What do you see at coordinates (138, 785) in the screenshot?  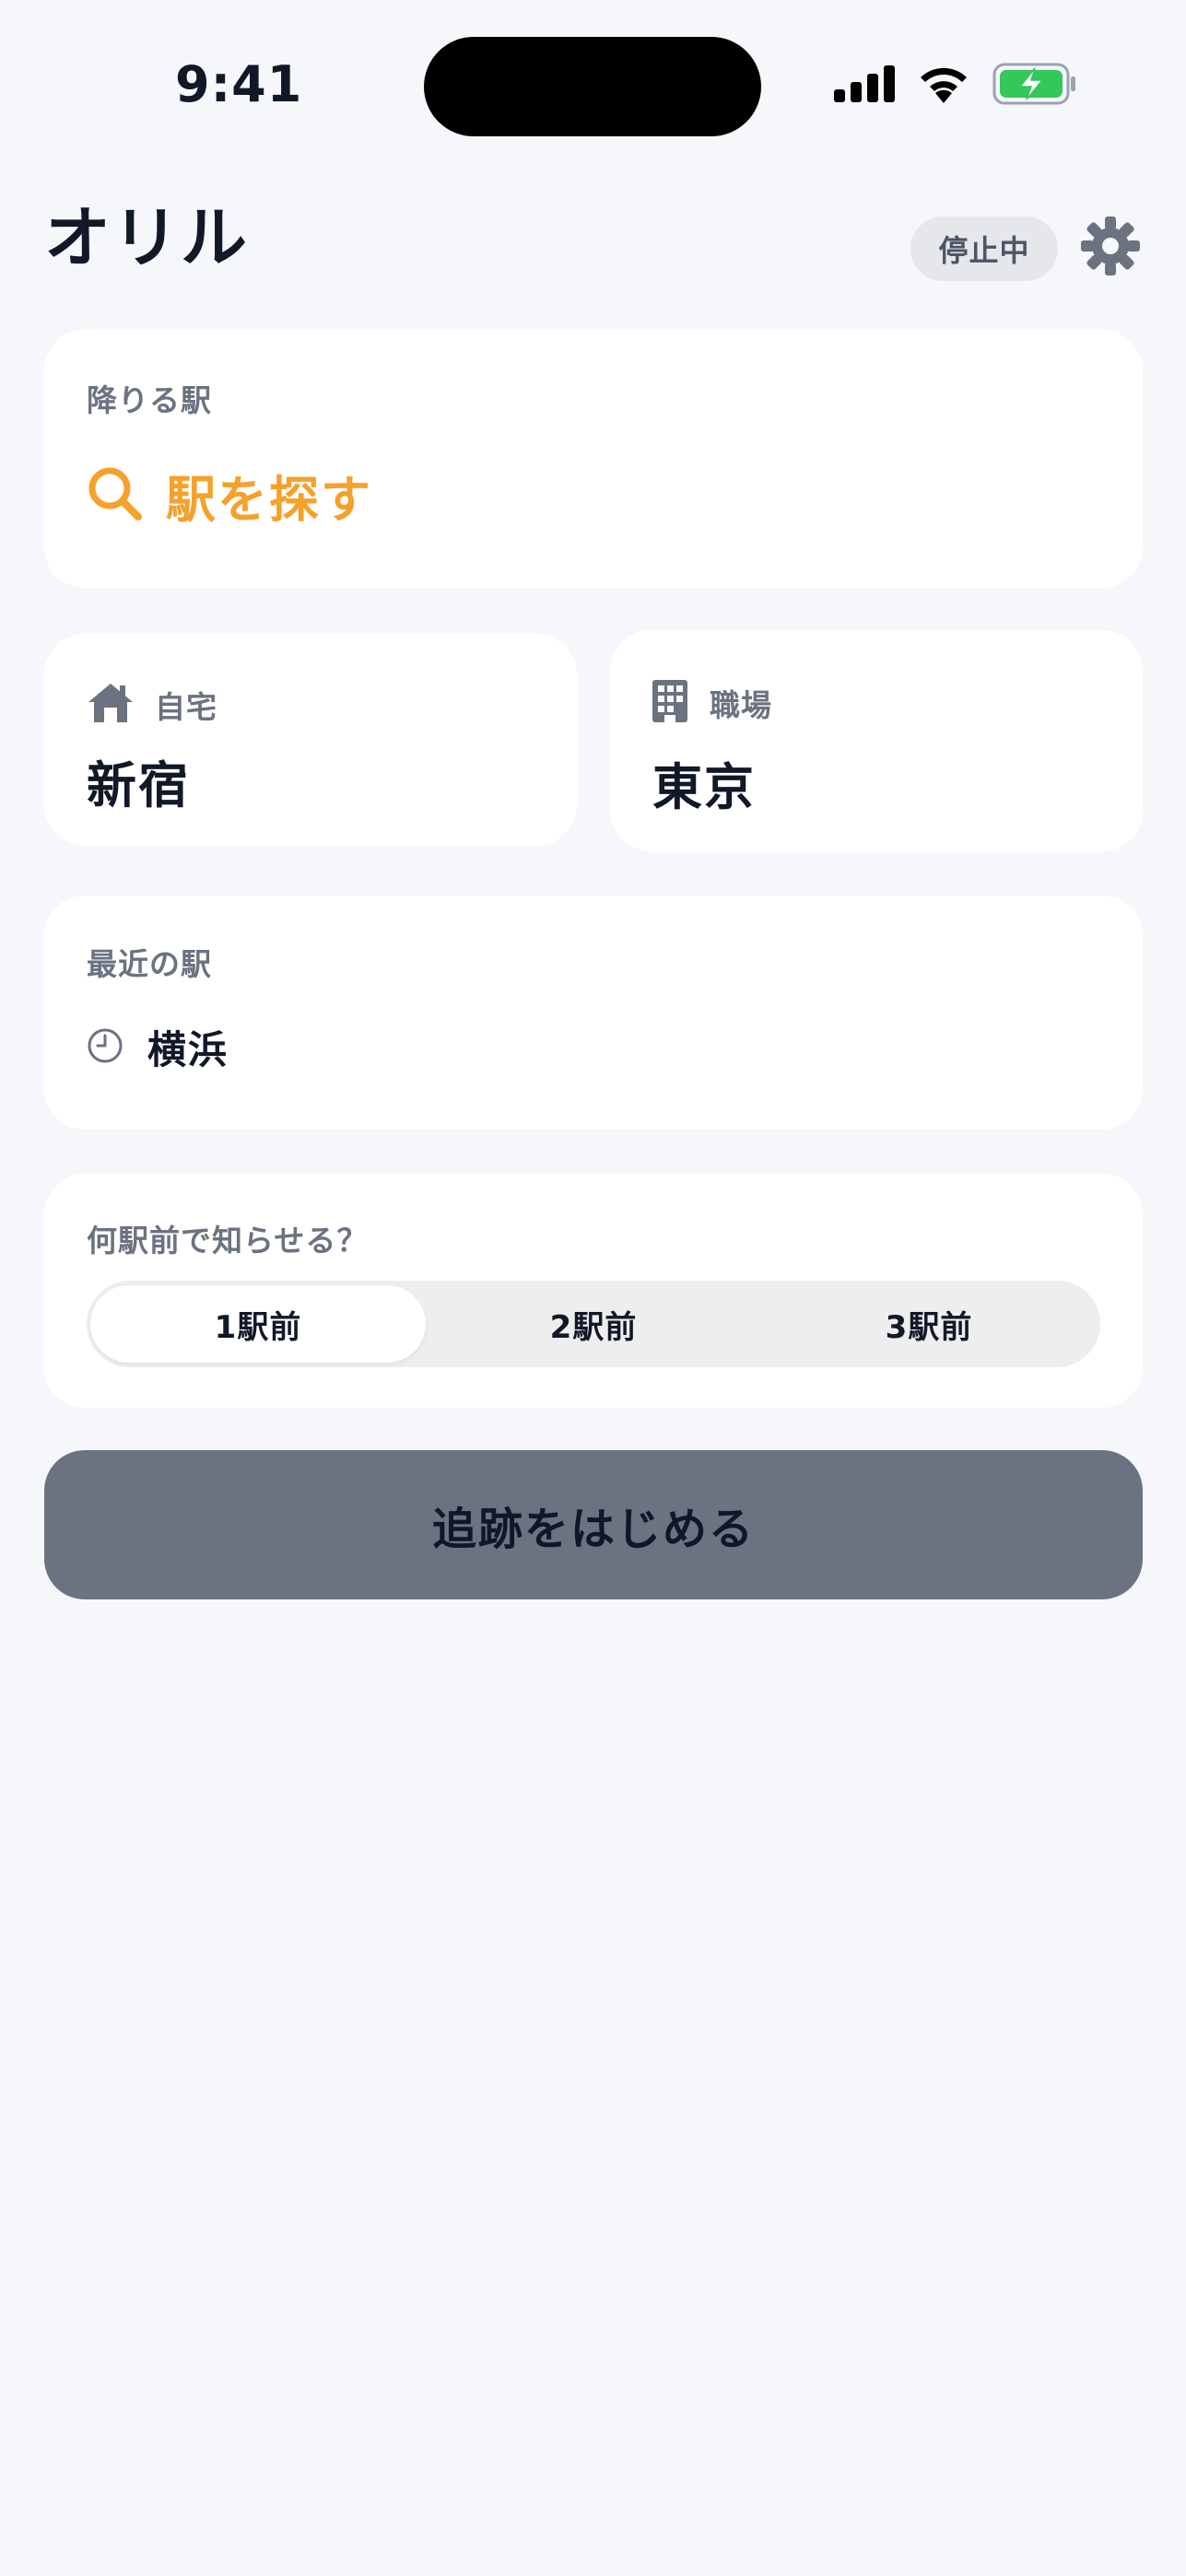 I see `home-station-name: 新宿` at bounding box center [138, 785].